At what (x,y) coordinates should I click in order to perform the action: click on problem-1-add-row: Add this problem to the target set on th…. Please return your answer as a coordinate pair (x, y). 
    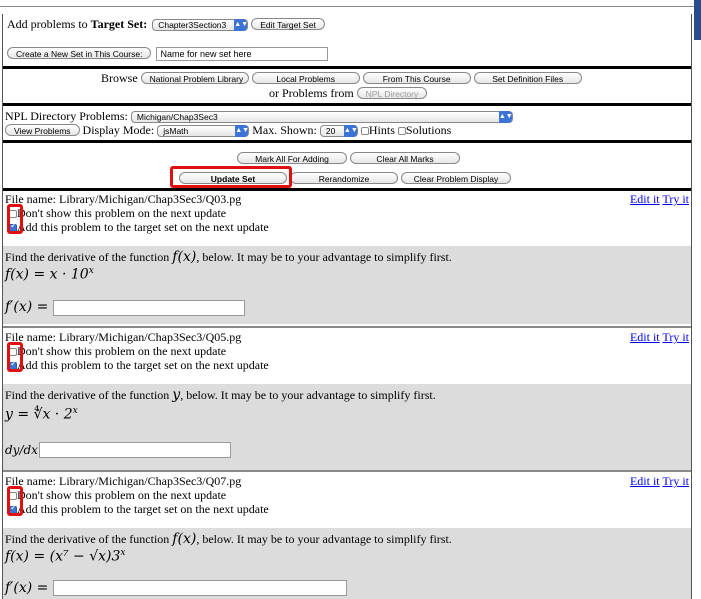
    Looking at the image, I should click on (139, 227).